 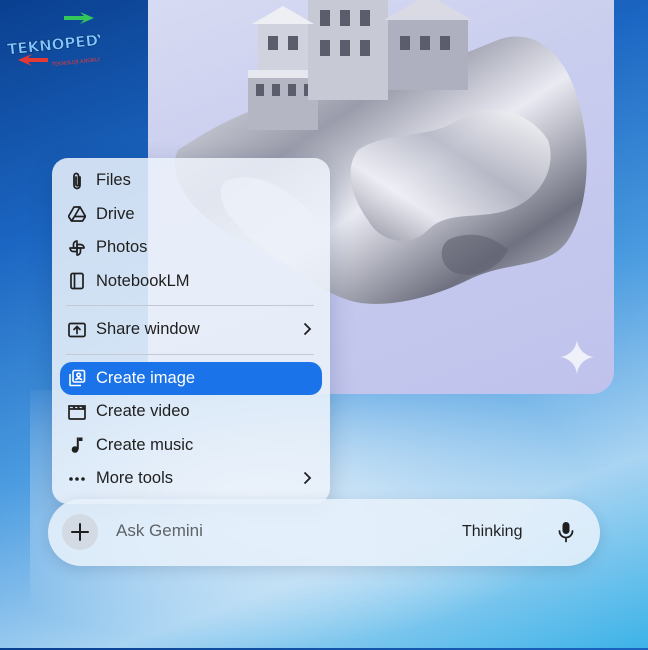 I want to click on menu-item-label: Create music, so click(x=145, y=444).